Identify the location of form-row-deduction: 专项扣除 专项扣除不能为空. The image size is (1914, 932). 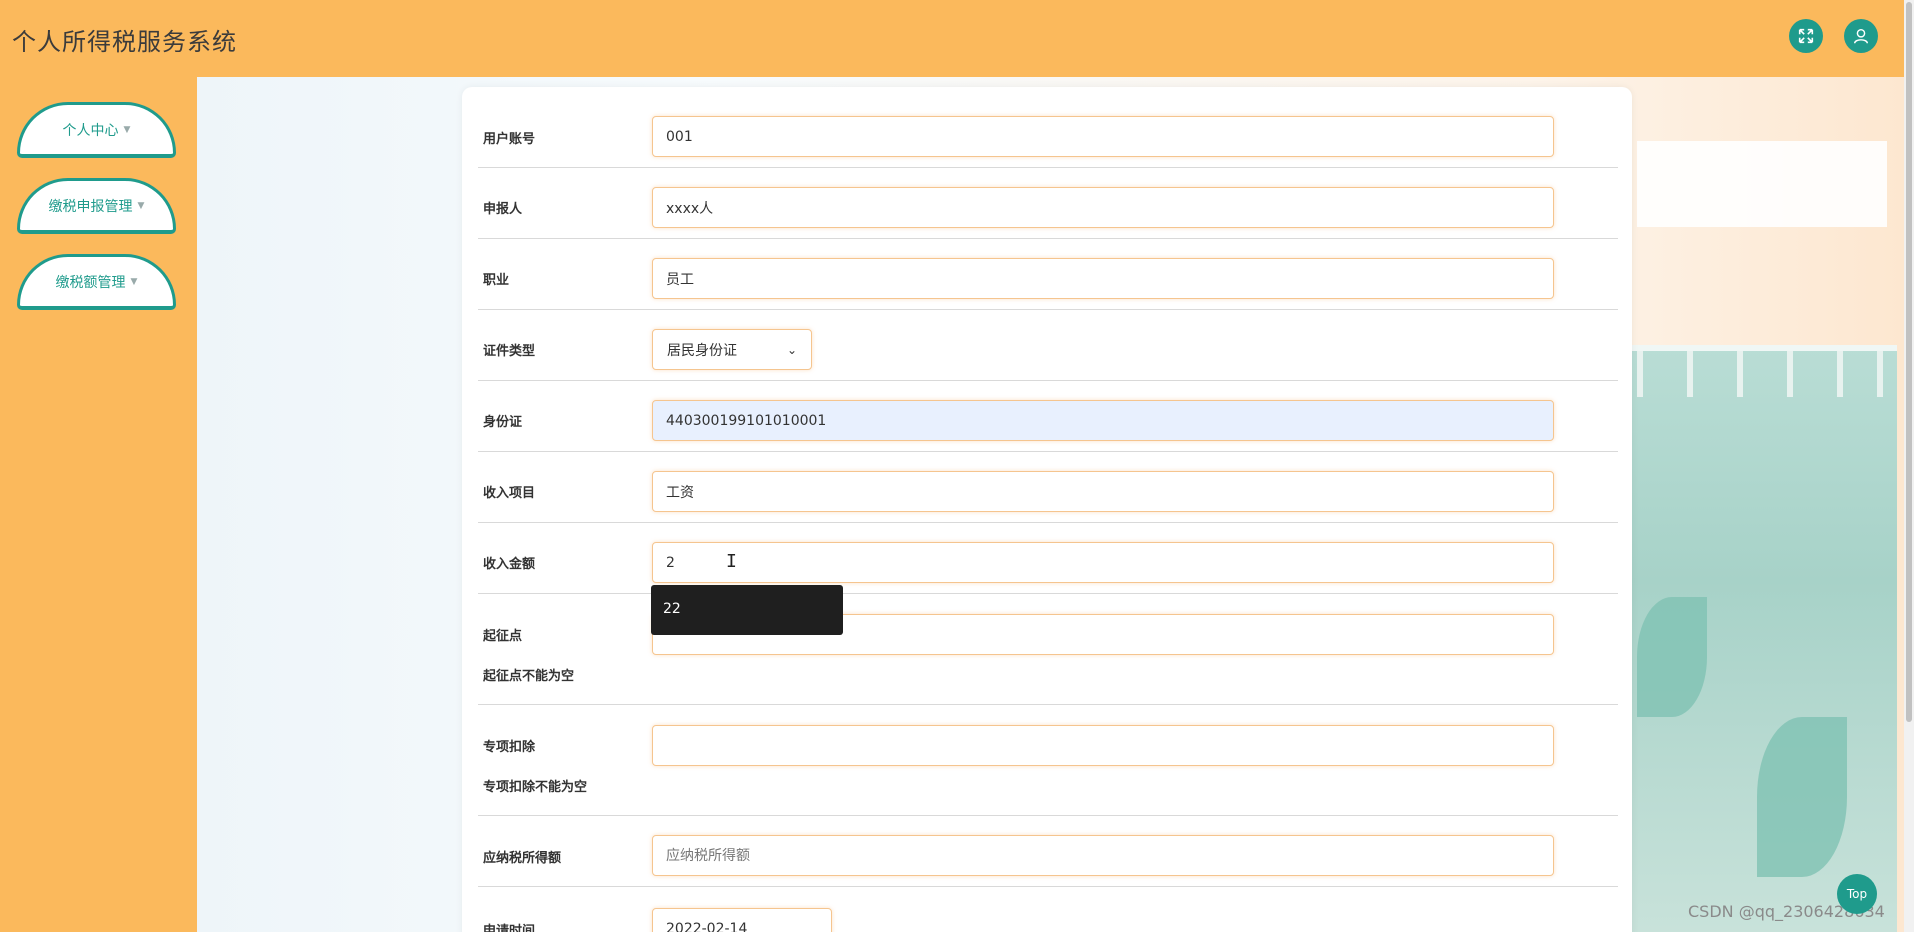
(1048, 760).